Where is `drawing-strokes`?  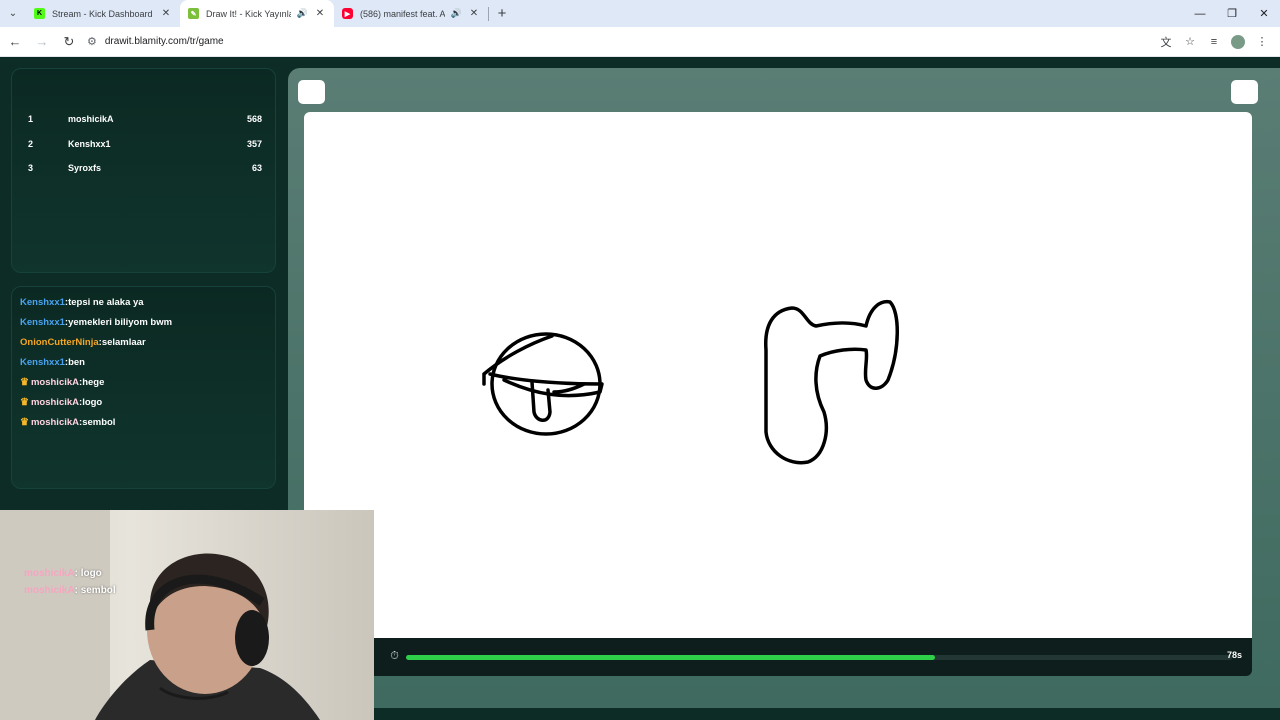 drawing-strokes is located at coordinates (690, 382).